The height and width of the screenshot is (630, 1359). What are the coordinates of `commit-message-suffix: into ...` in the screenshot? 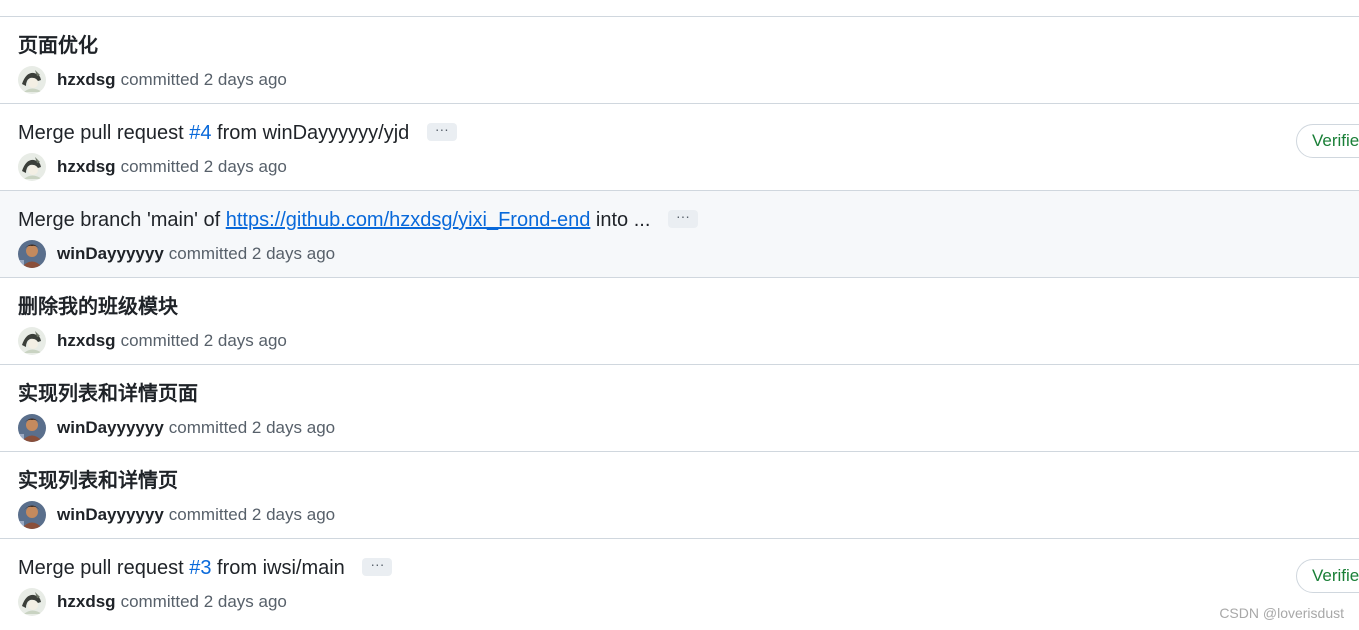 It's located at (620, 220).